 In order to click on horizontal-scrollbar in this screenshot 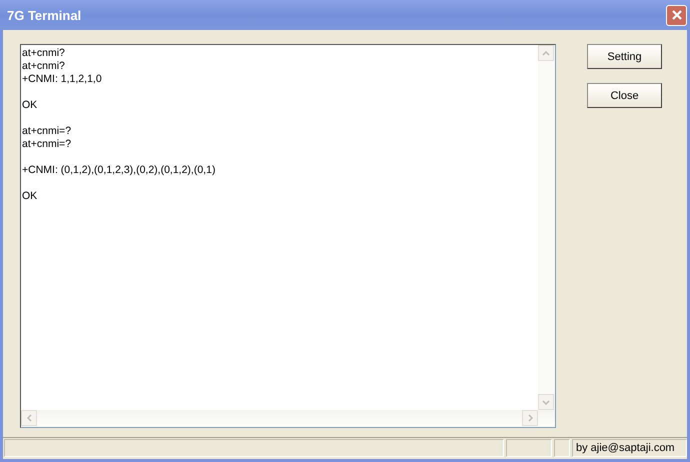, I will do `click(288, 418)`.